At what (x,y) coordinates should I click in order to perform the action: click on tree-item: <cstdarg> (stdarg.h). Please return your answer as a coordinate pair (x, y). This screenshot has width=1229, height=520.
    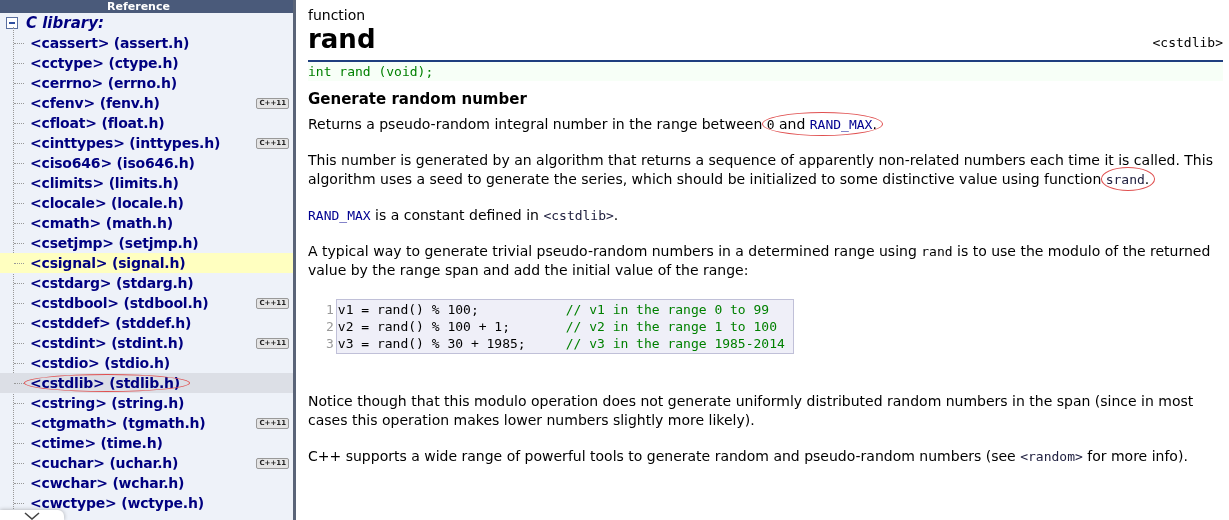
    Looking at the image, I should click on (146, 283).